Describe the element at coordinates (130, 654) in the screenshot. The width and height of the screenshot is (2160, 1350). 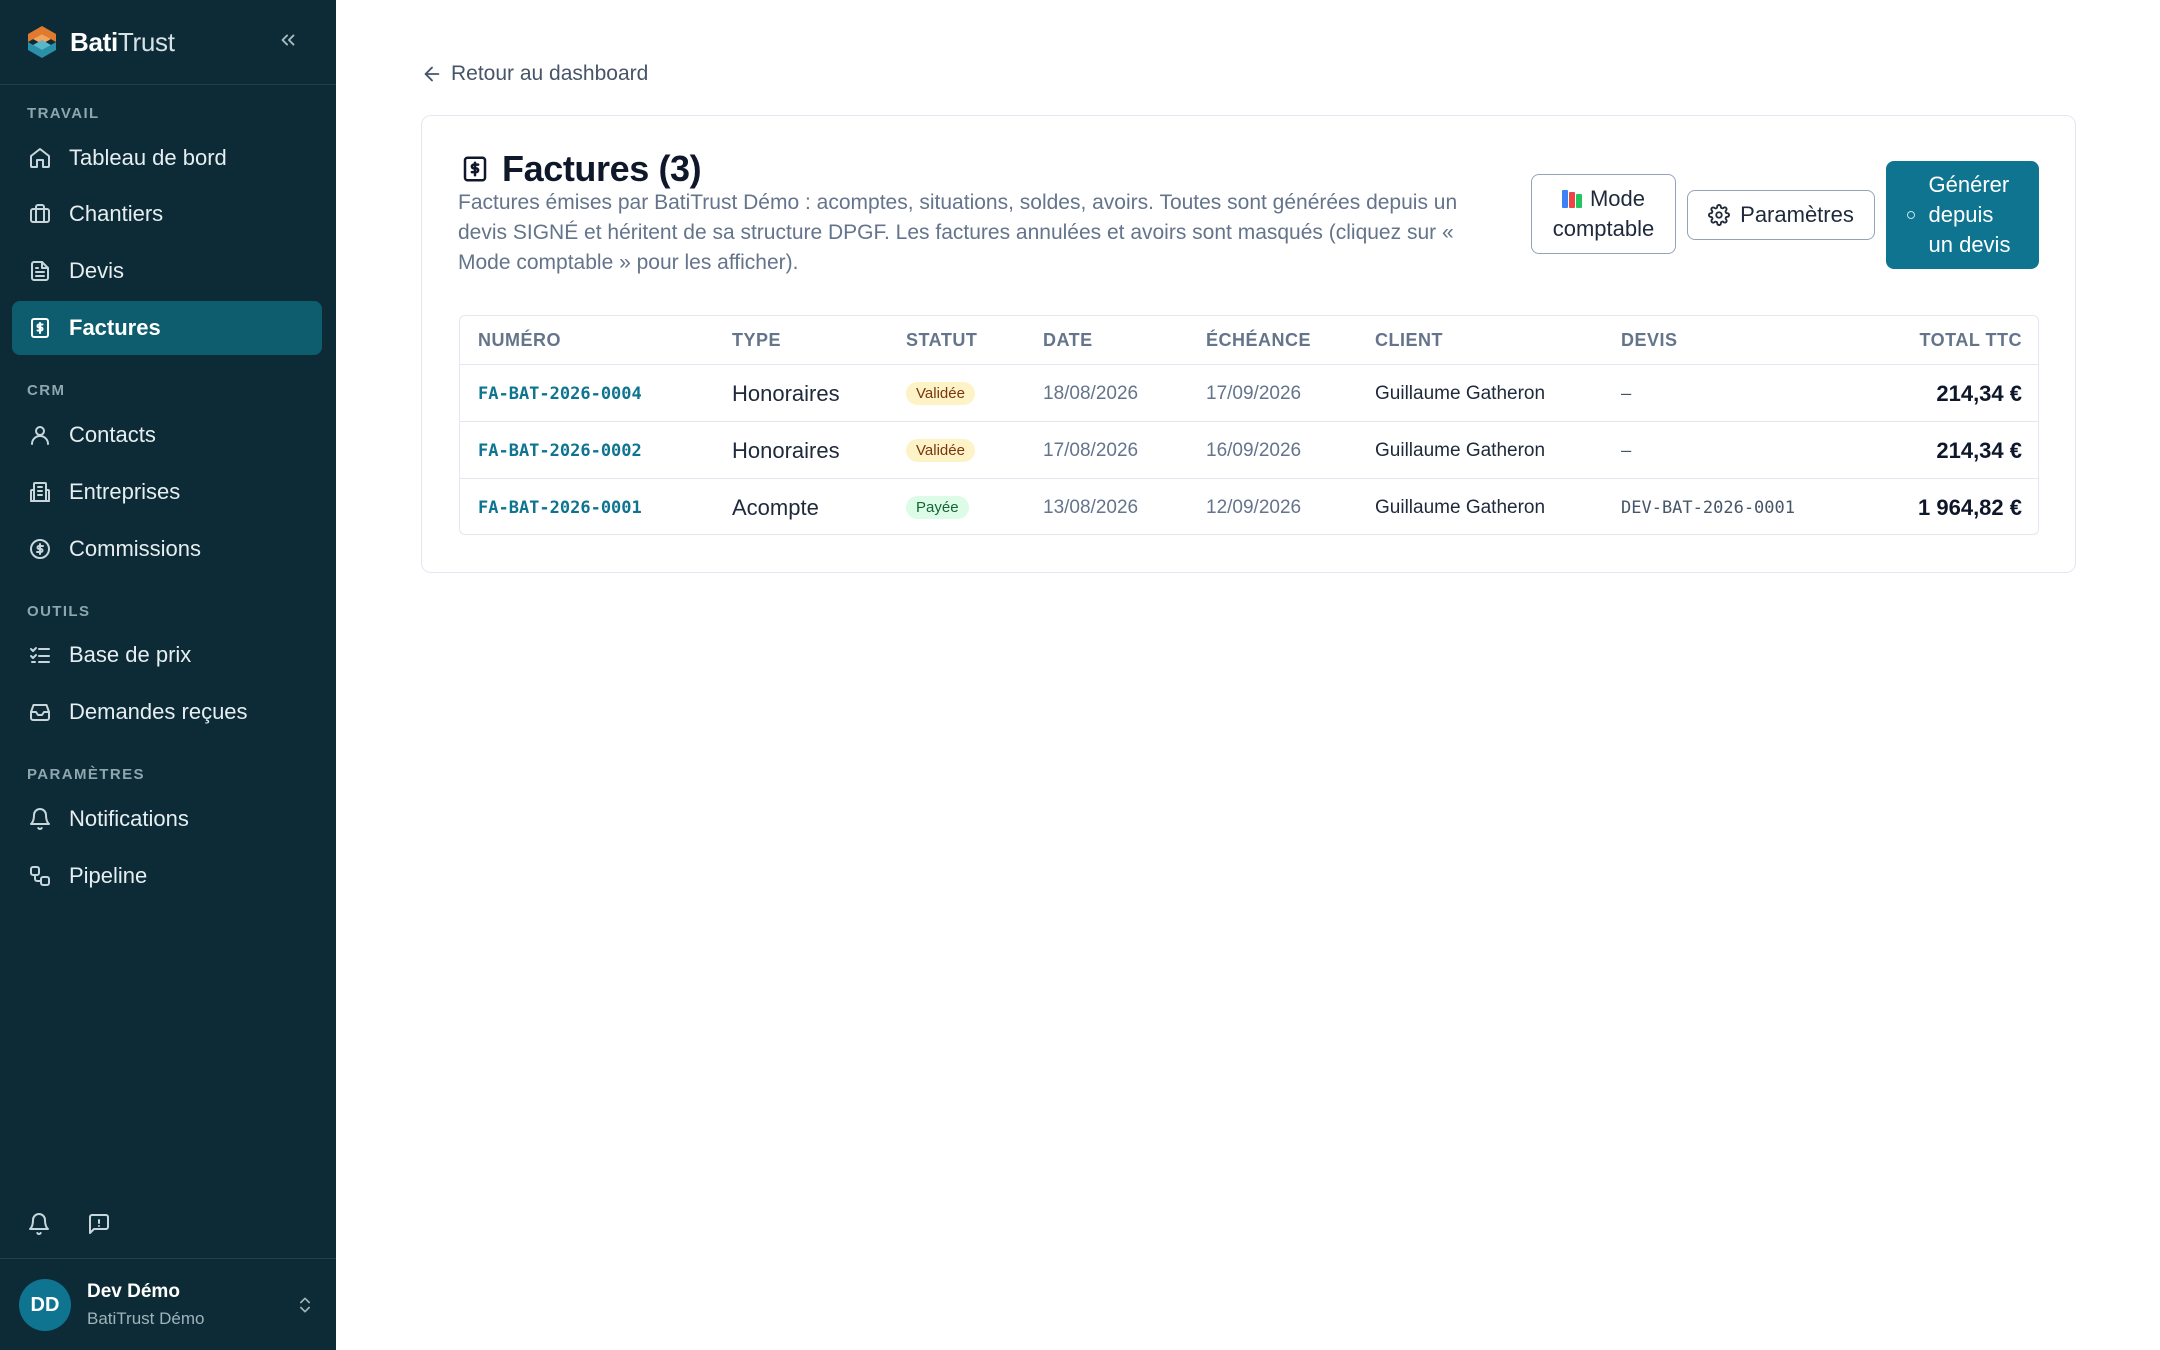
I see `sidebar-item-label: Base de prix` at that location.